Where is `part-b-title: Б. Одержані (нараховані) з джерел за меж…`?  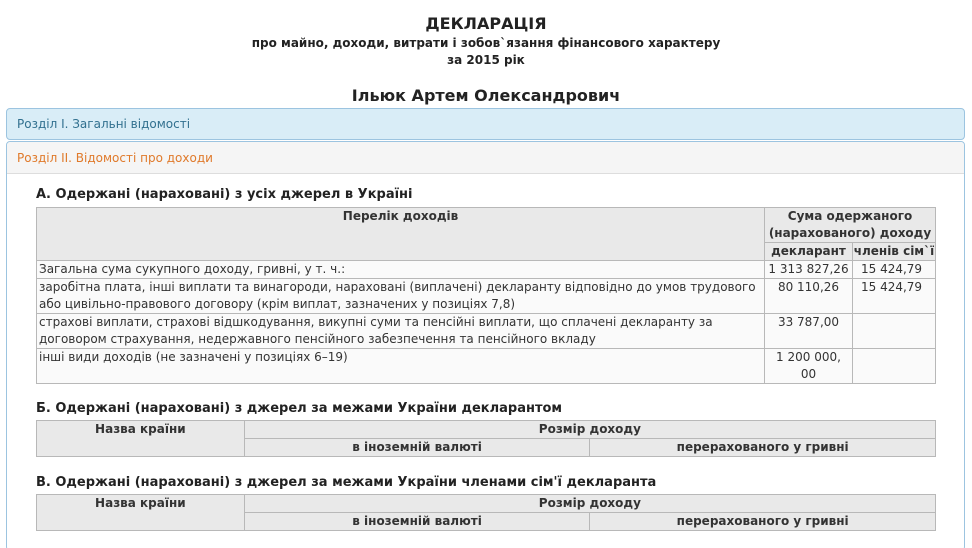
part-b-title: Б. Одержані (нараховані) з джерел за меж… is located at coordinates (299, 408).